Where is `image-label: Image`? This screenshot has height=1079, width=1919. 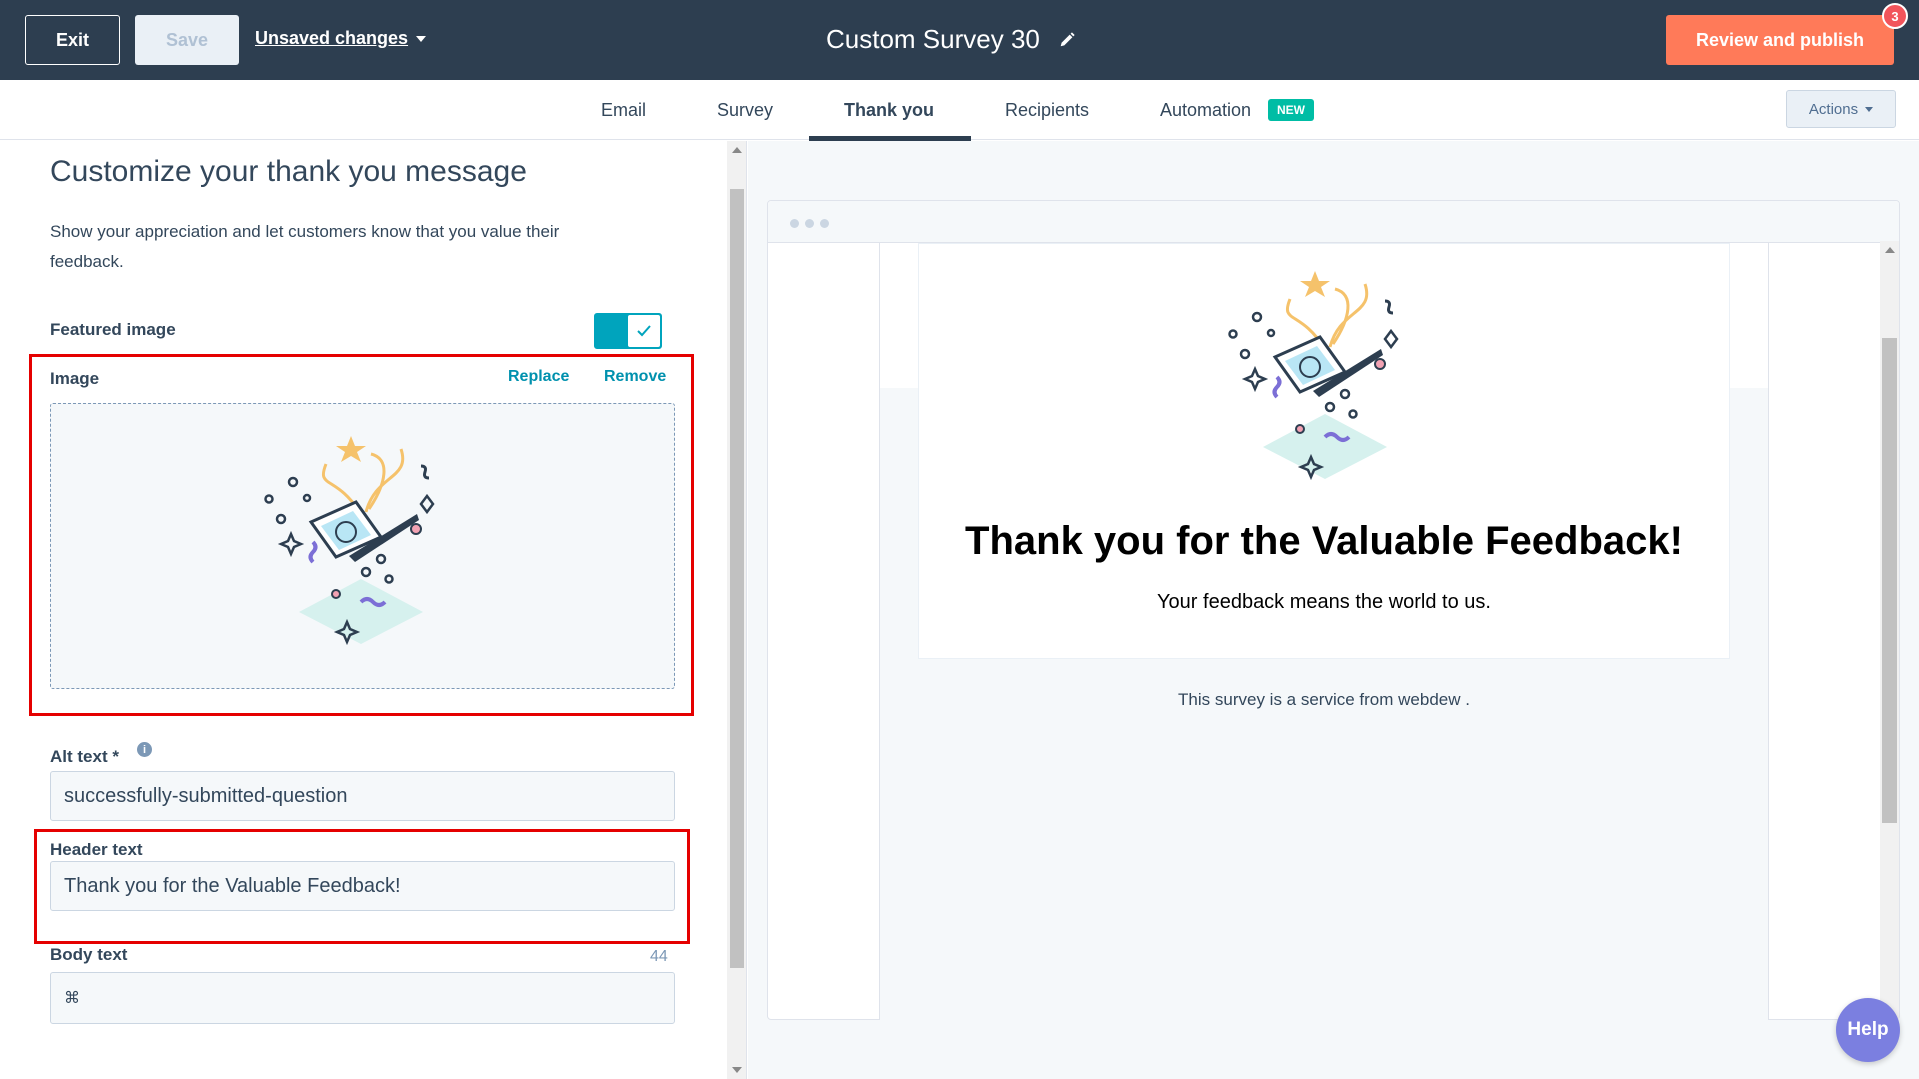 image-label: Image is located at coordinates (75, 378).